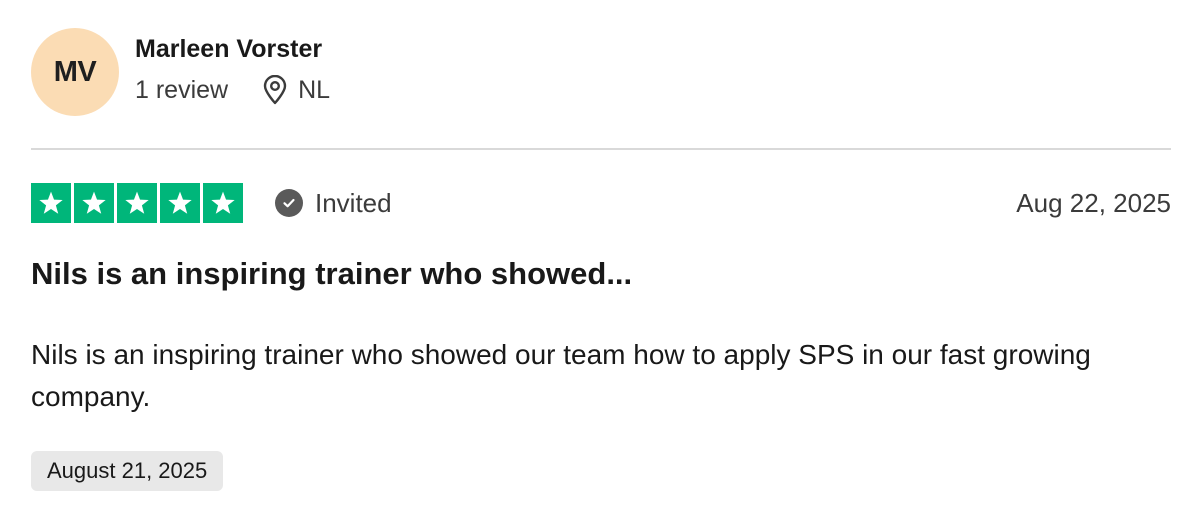 This screenshot has height=513, width=1200. What do you see at coordinates (233, 70) in the screenshot?
I see `reviewer-info: Marleen Vorster 1 review NL` at bounding box center [233, 70].